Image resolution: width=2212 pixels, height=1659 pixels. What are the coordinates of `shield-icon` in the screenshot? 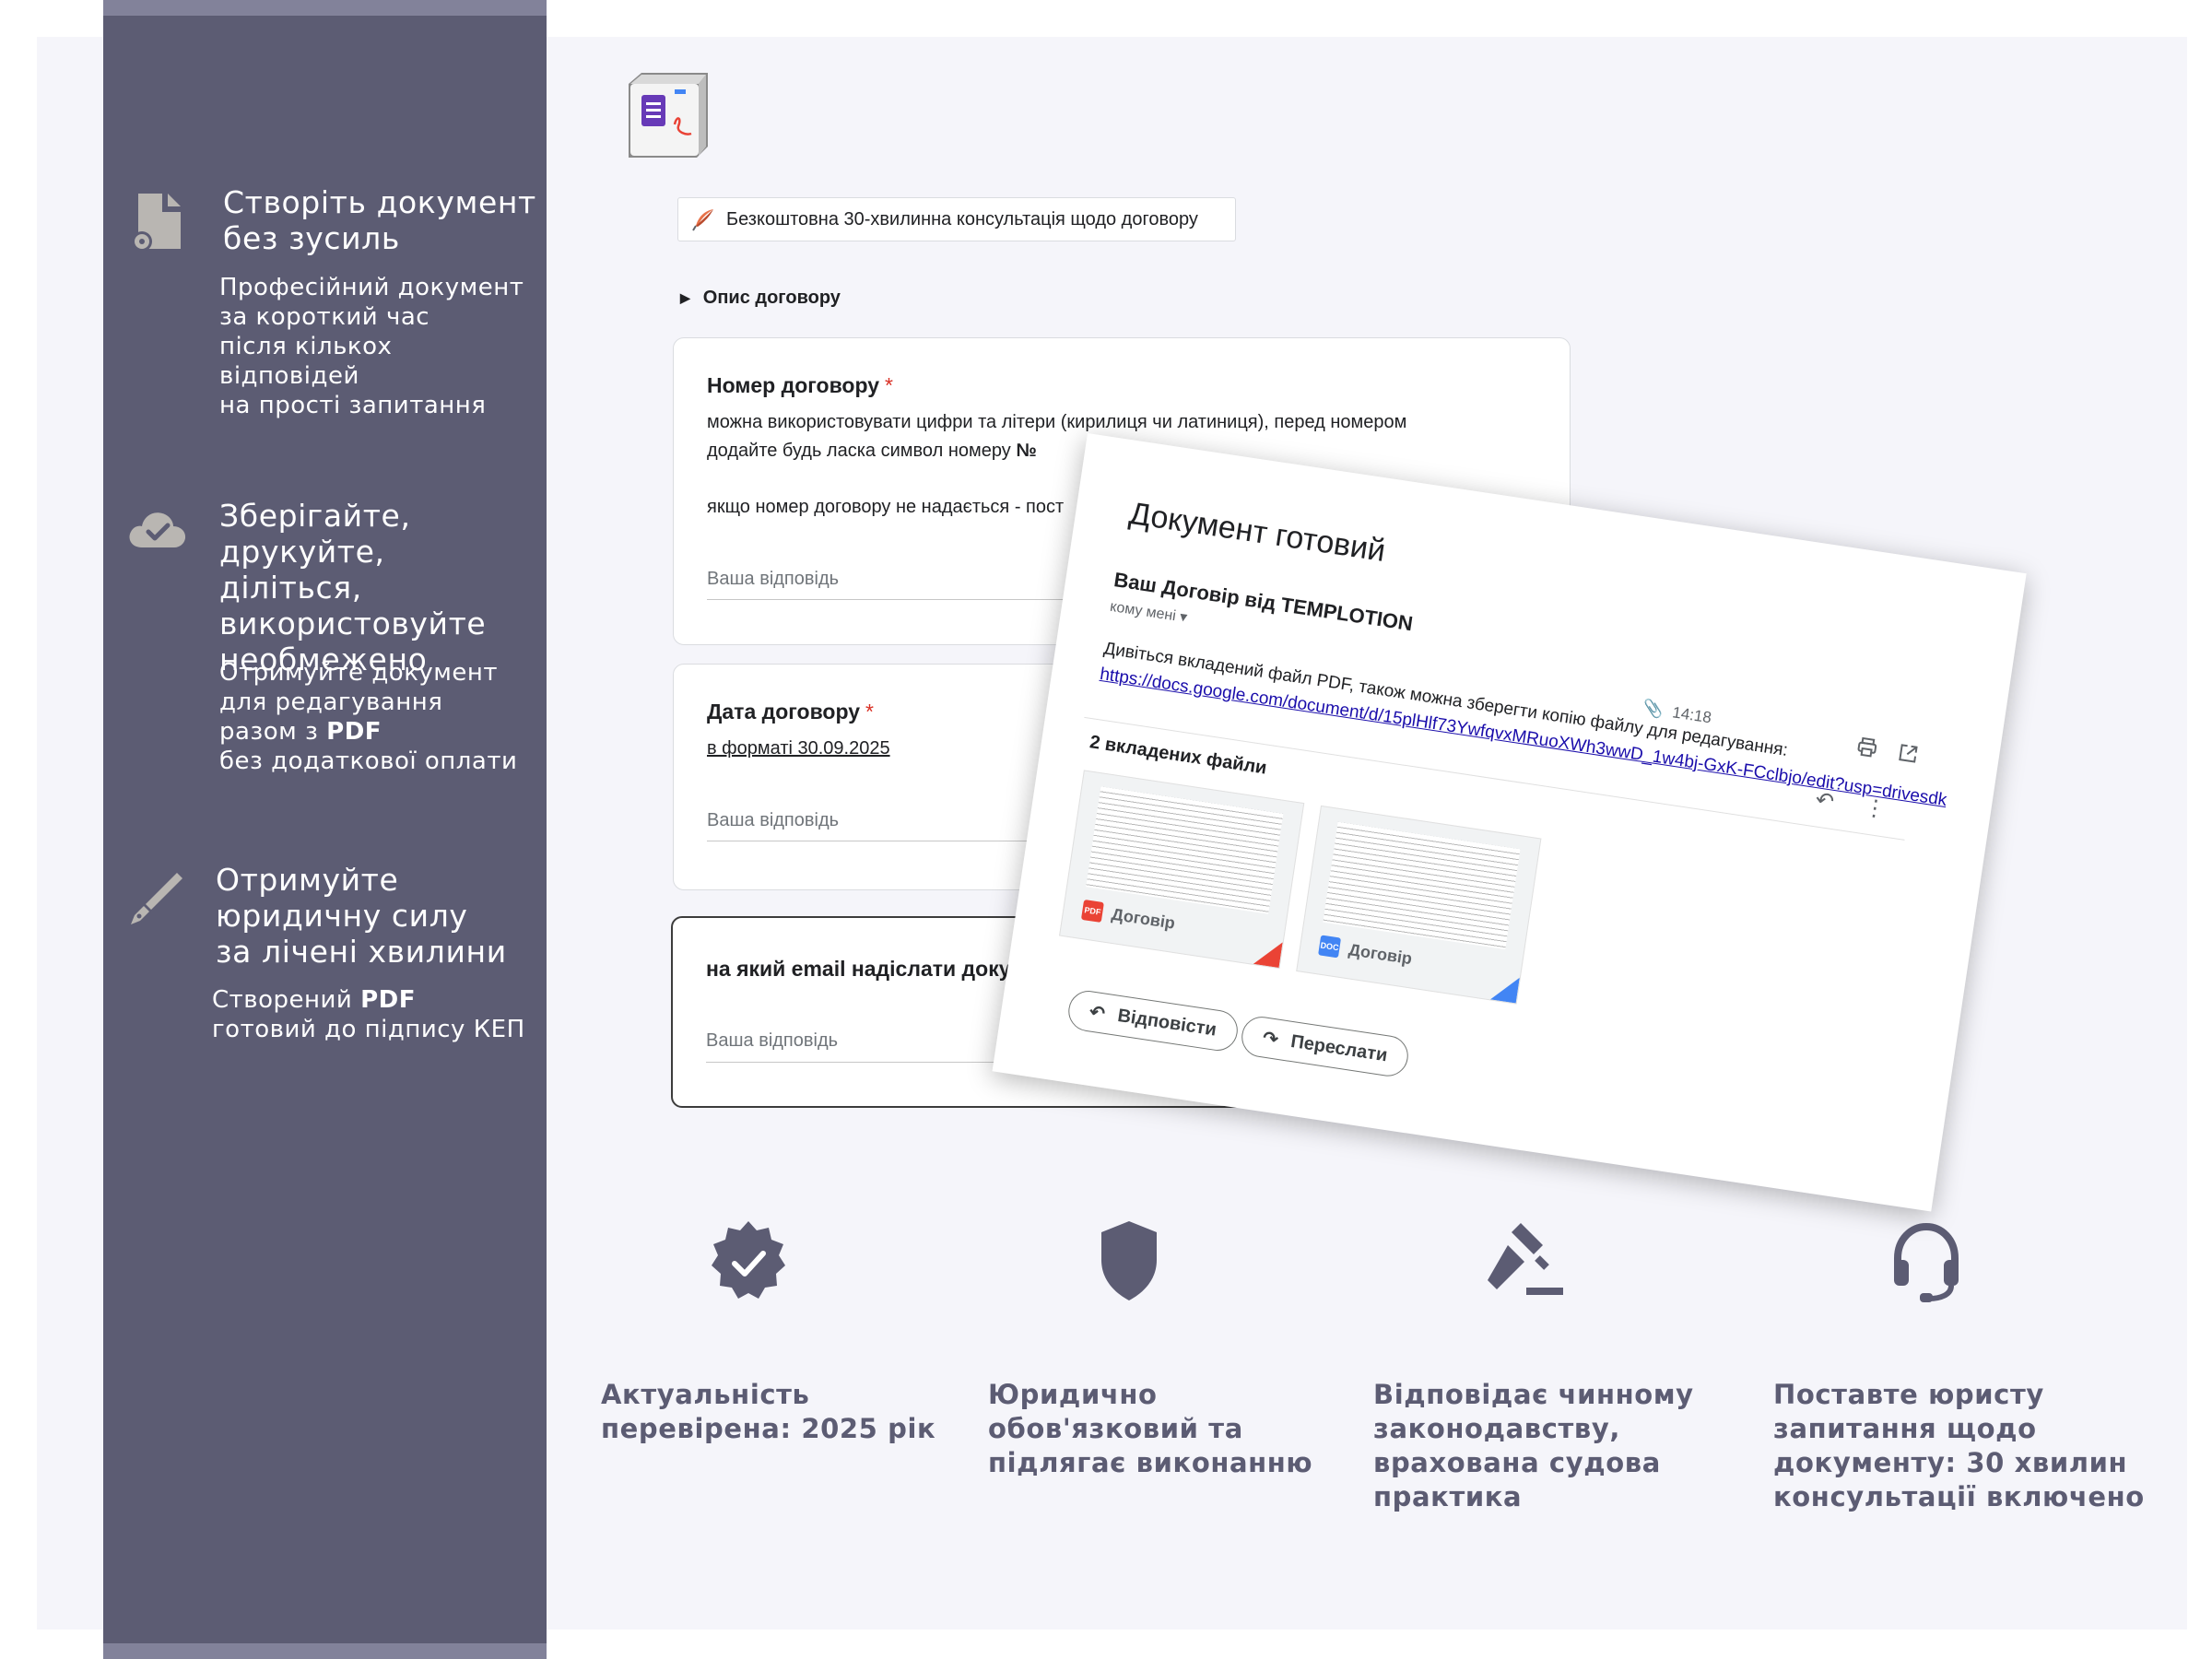 It's located at (1129, 1260).